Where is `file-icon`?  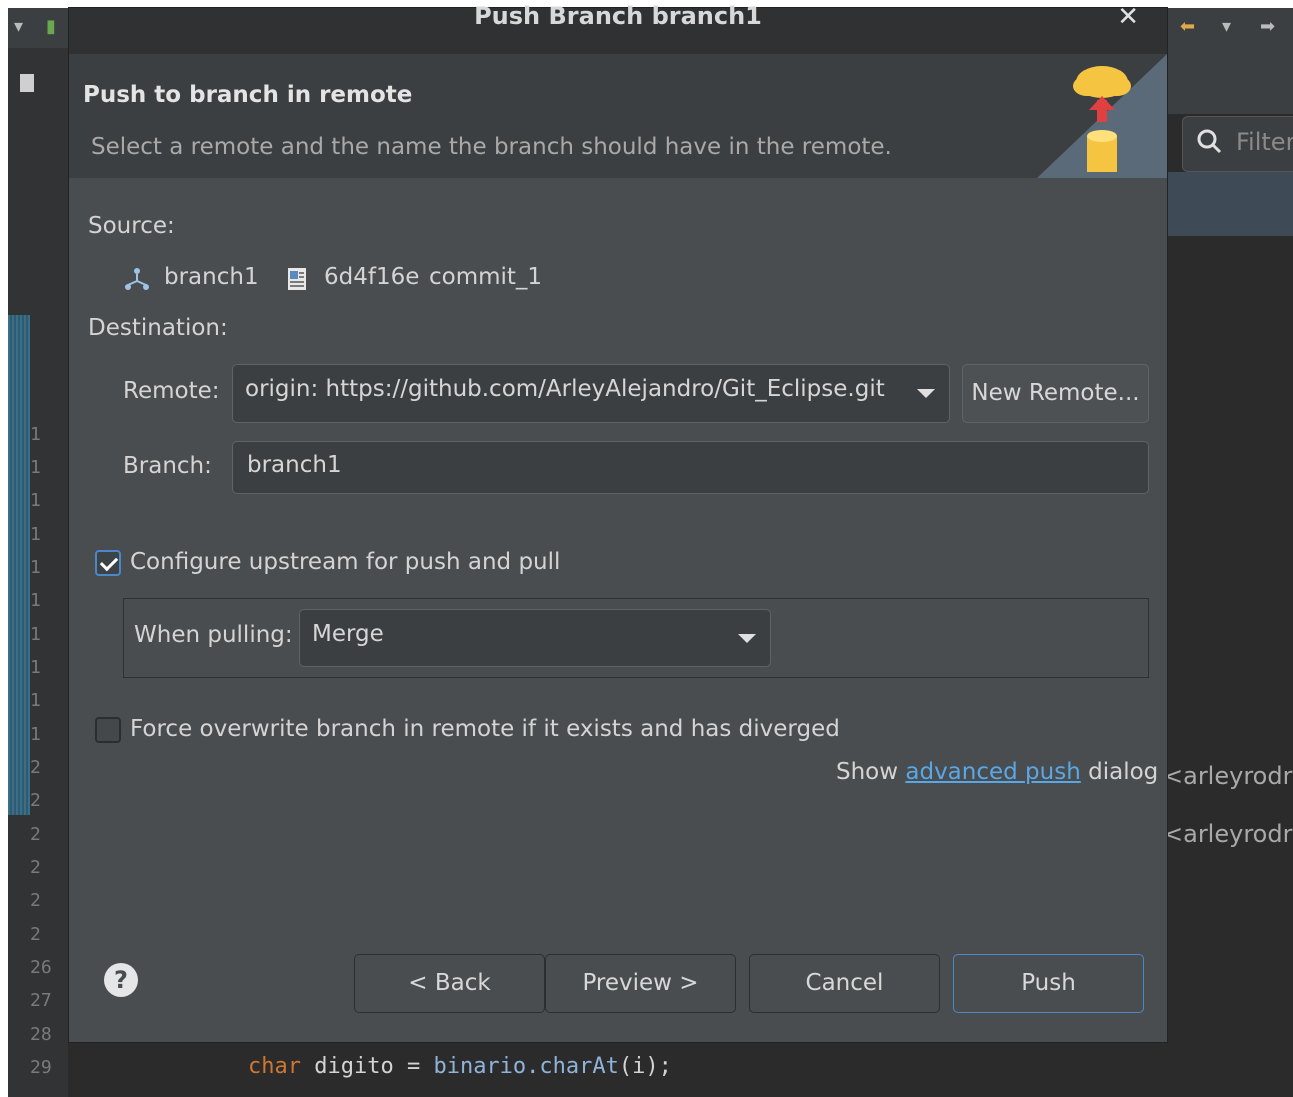
file-icon is located at coordinates (27, 83).